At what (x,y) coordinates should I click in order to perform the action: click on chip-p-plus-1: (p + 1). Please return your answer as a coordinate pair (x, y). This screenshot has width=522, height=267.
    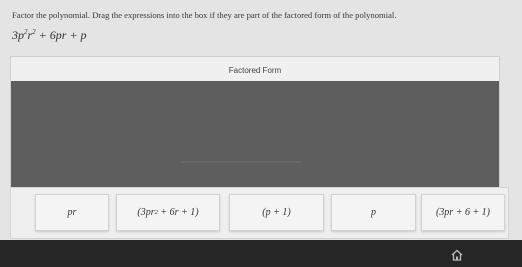
    Looking at the image, I should click on (276, 212).